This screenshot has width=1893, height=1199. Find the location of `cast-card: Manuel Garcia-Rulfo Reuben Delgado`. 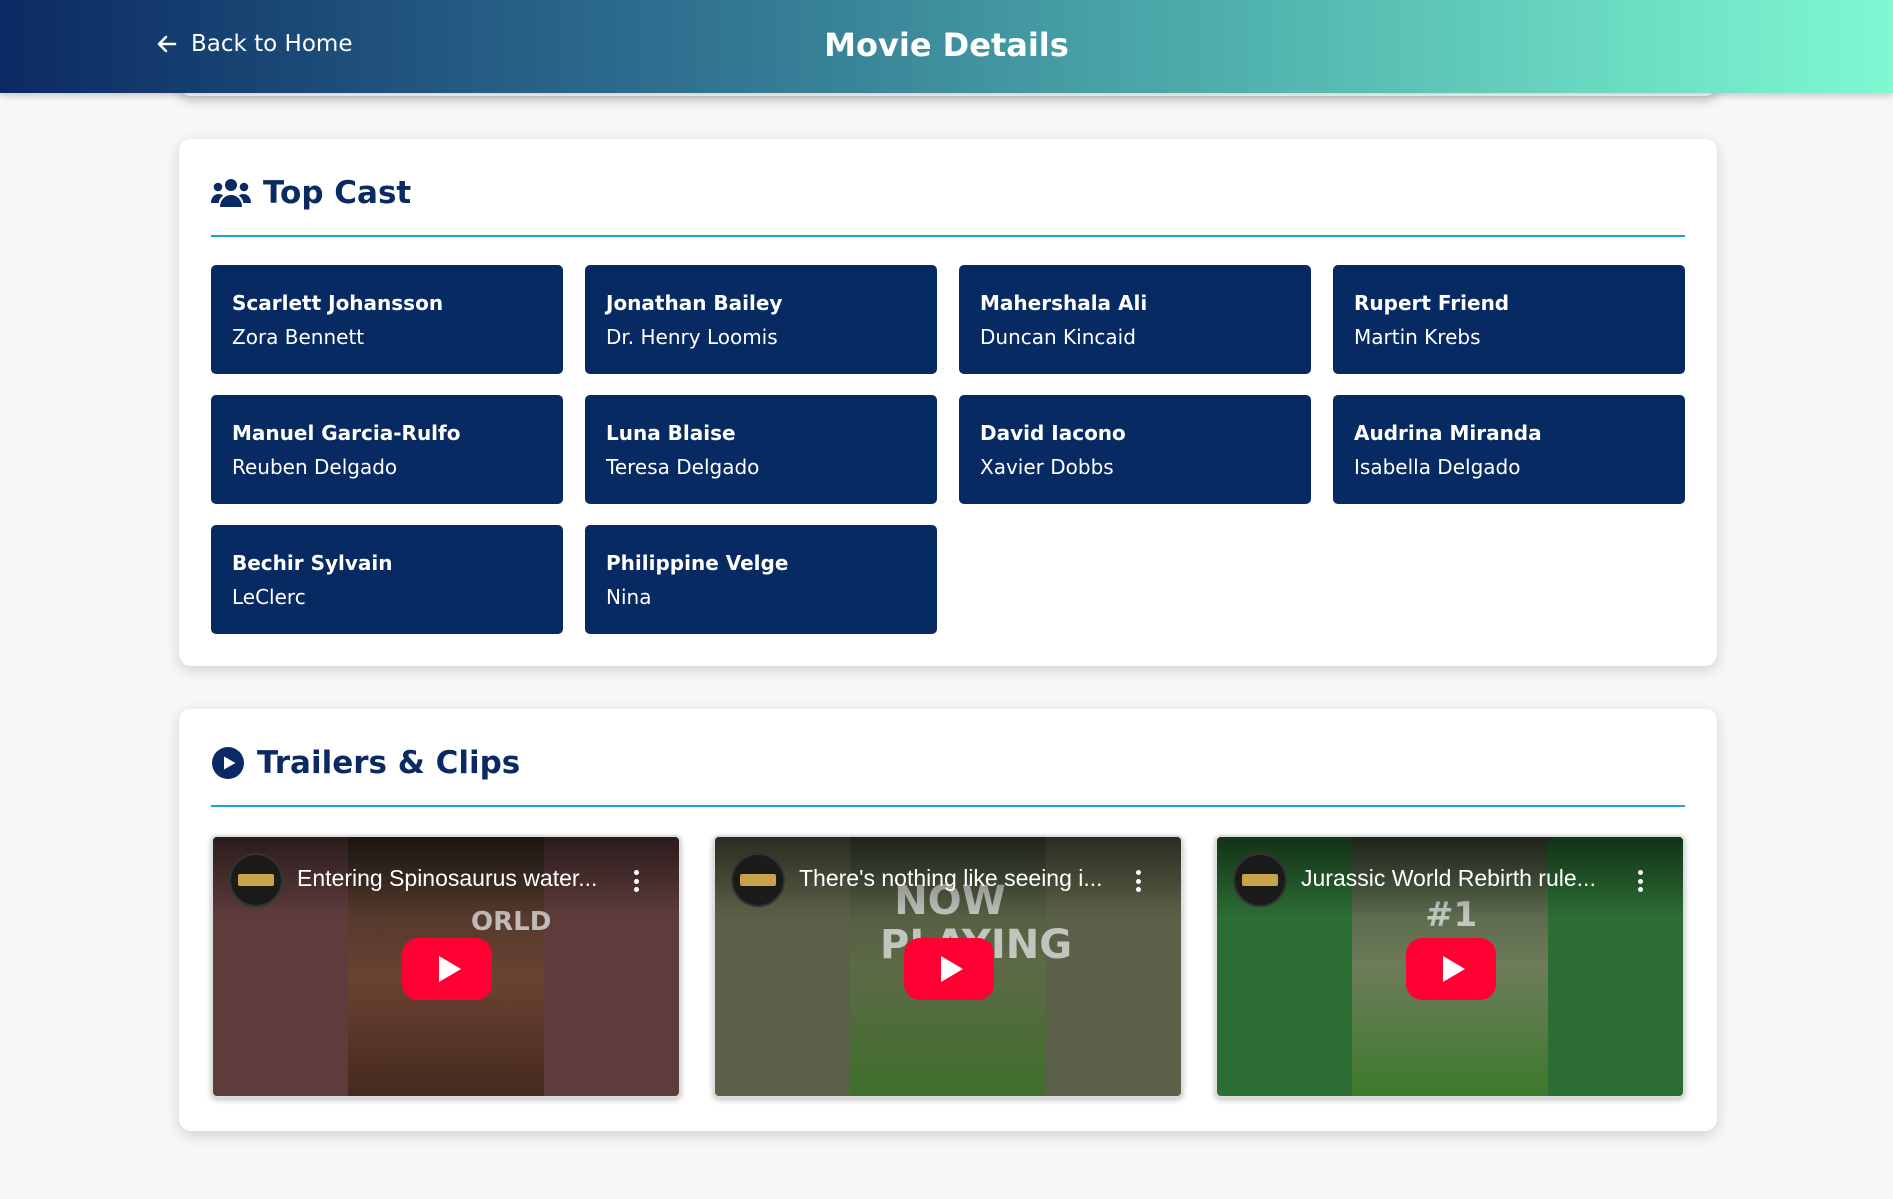

cast-card: Manuel Garcia-Rulfo Reuben Delgado is located at coordinates (387, 449).